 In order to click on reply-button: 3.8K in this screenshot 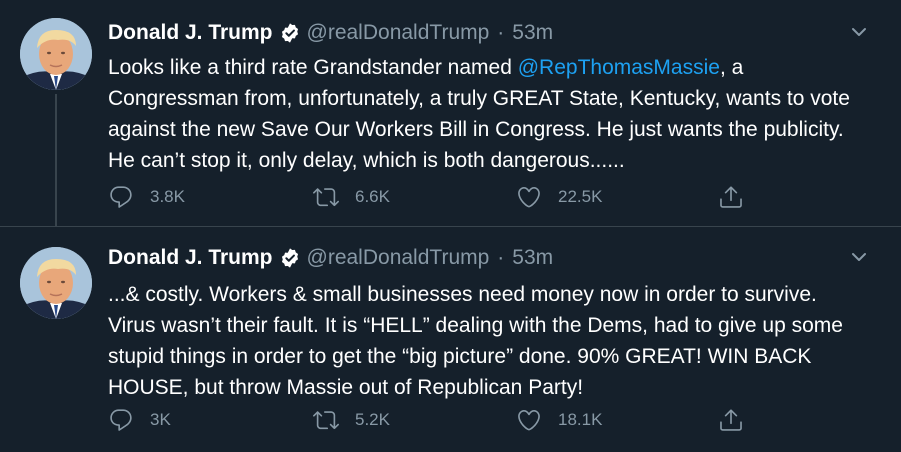, I will do `click(146, 197)`.